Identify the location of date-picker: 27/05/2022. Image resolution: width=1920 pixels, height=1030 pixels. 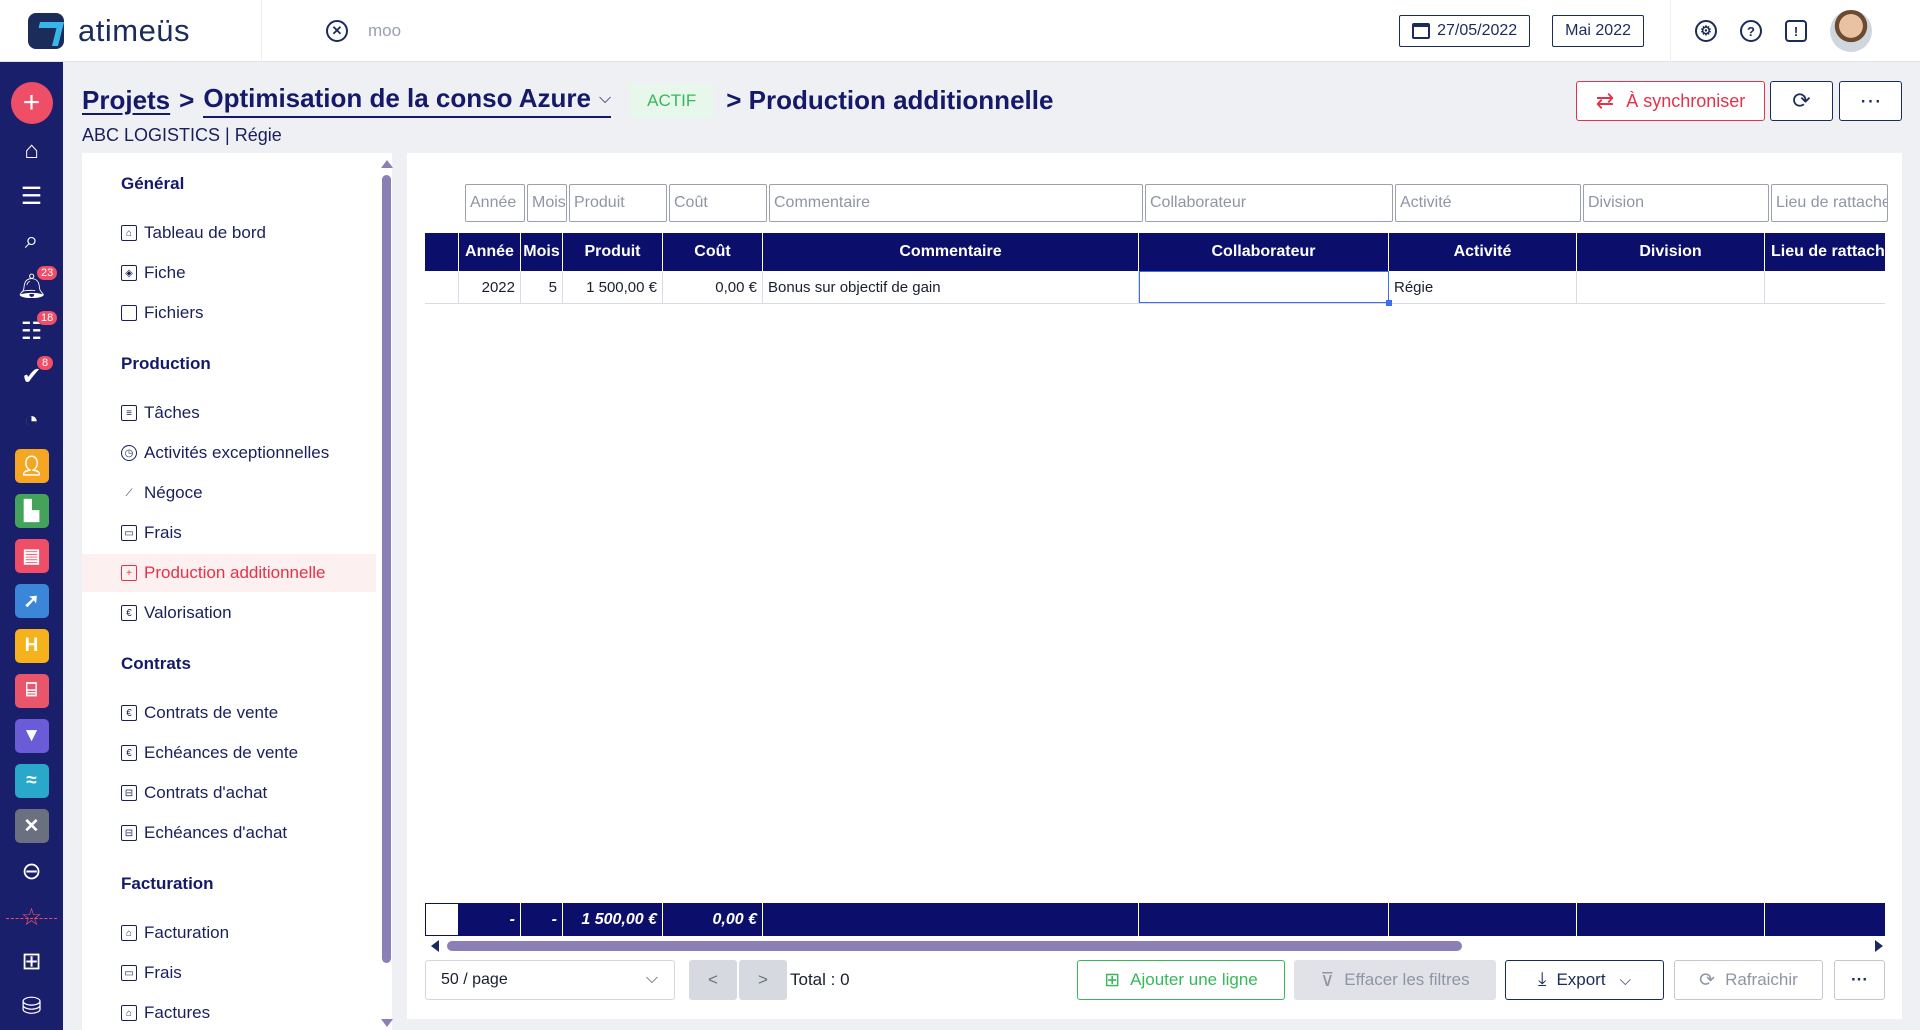
(1465, 31).